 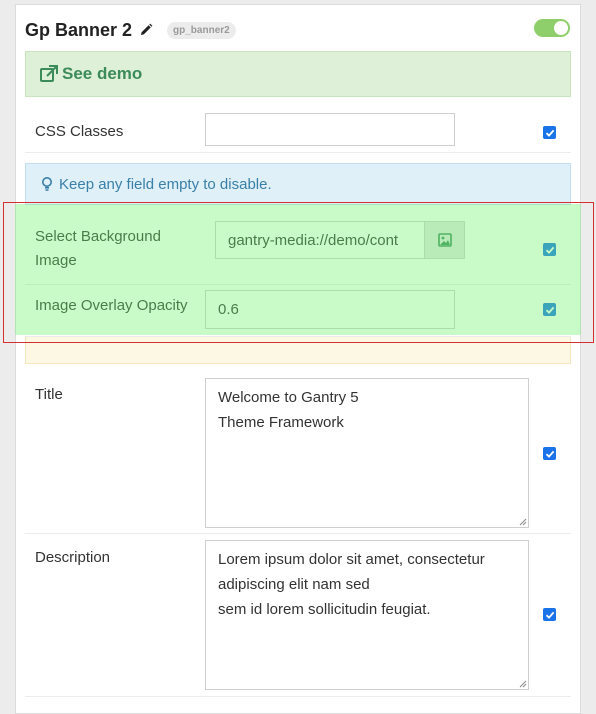 I want to click on image-icon, so click(x=444, y=240).